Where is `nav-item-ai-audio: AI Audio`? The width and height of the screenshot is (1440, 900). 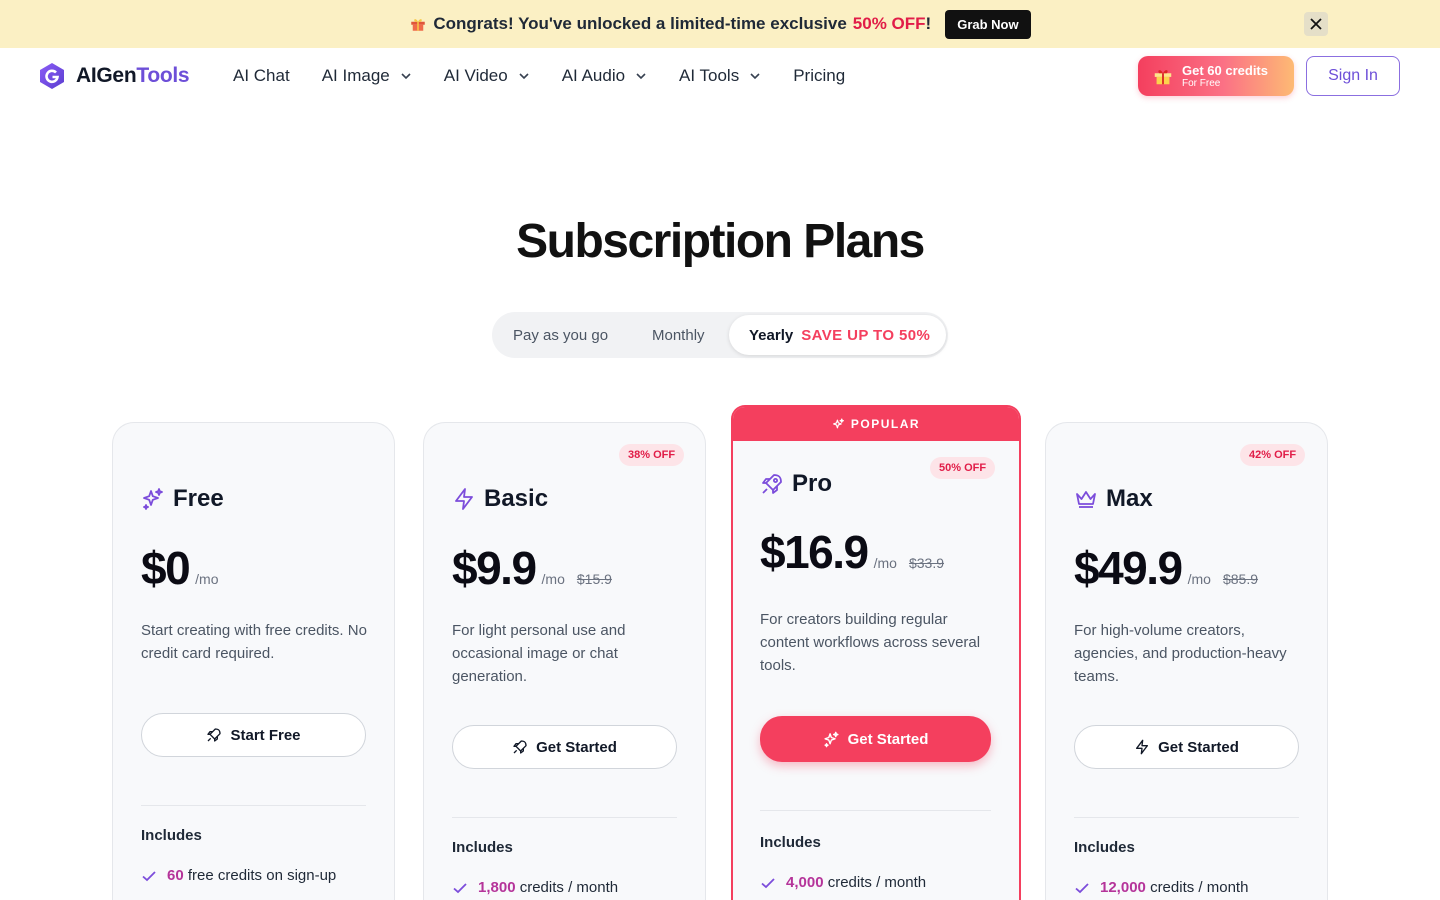
nav-item-ai-audio: AI Audio is located at coordinates (604, 76).